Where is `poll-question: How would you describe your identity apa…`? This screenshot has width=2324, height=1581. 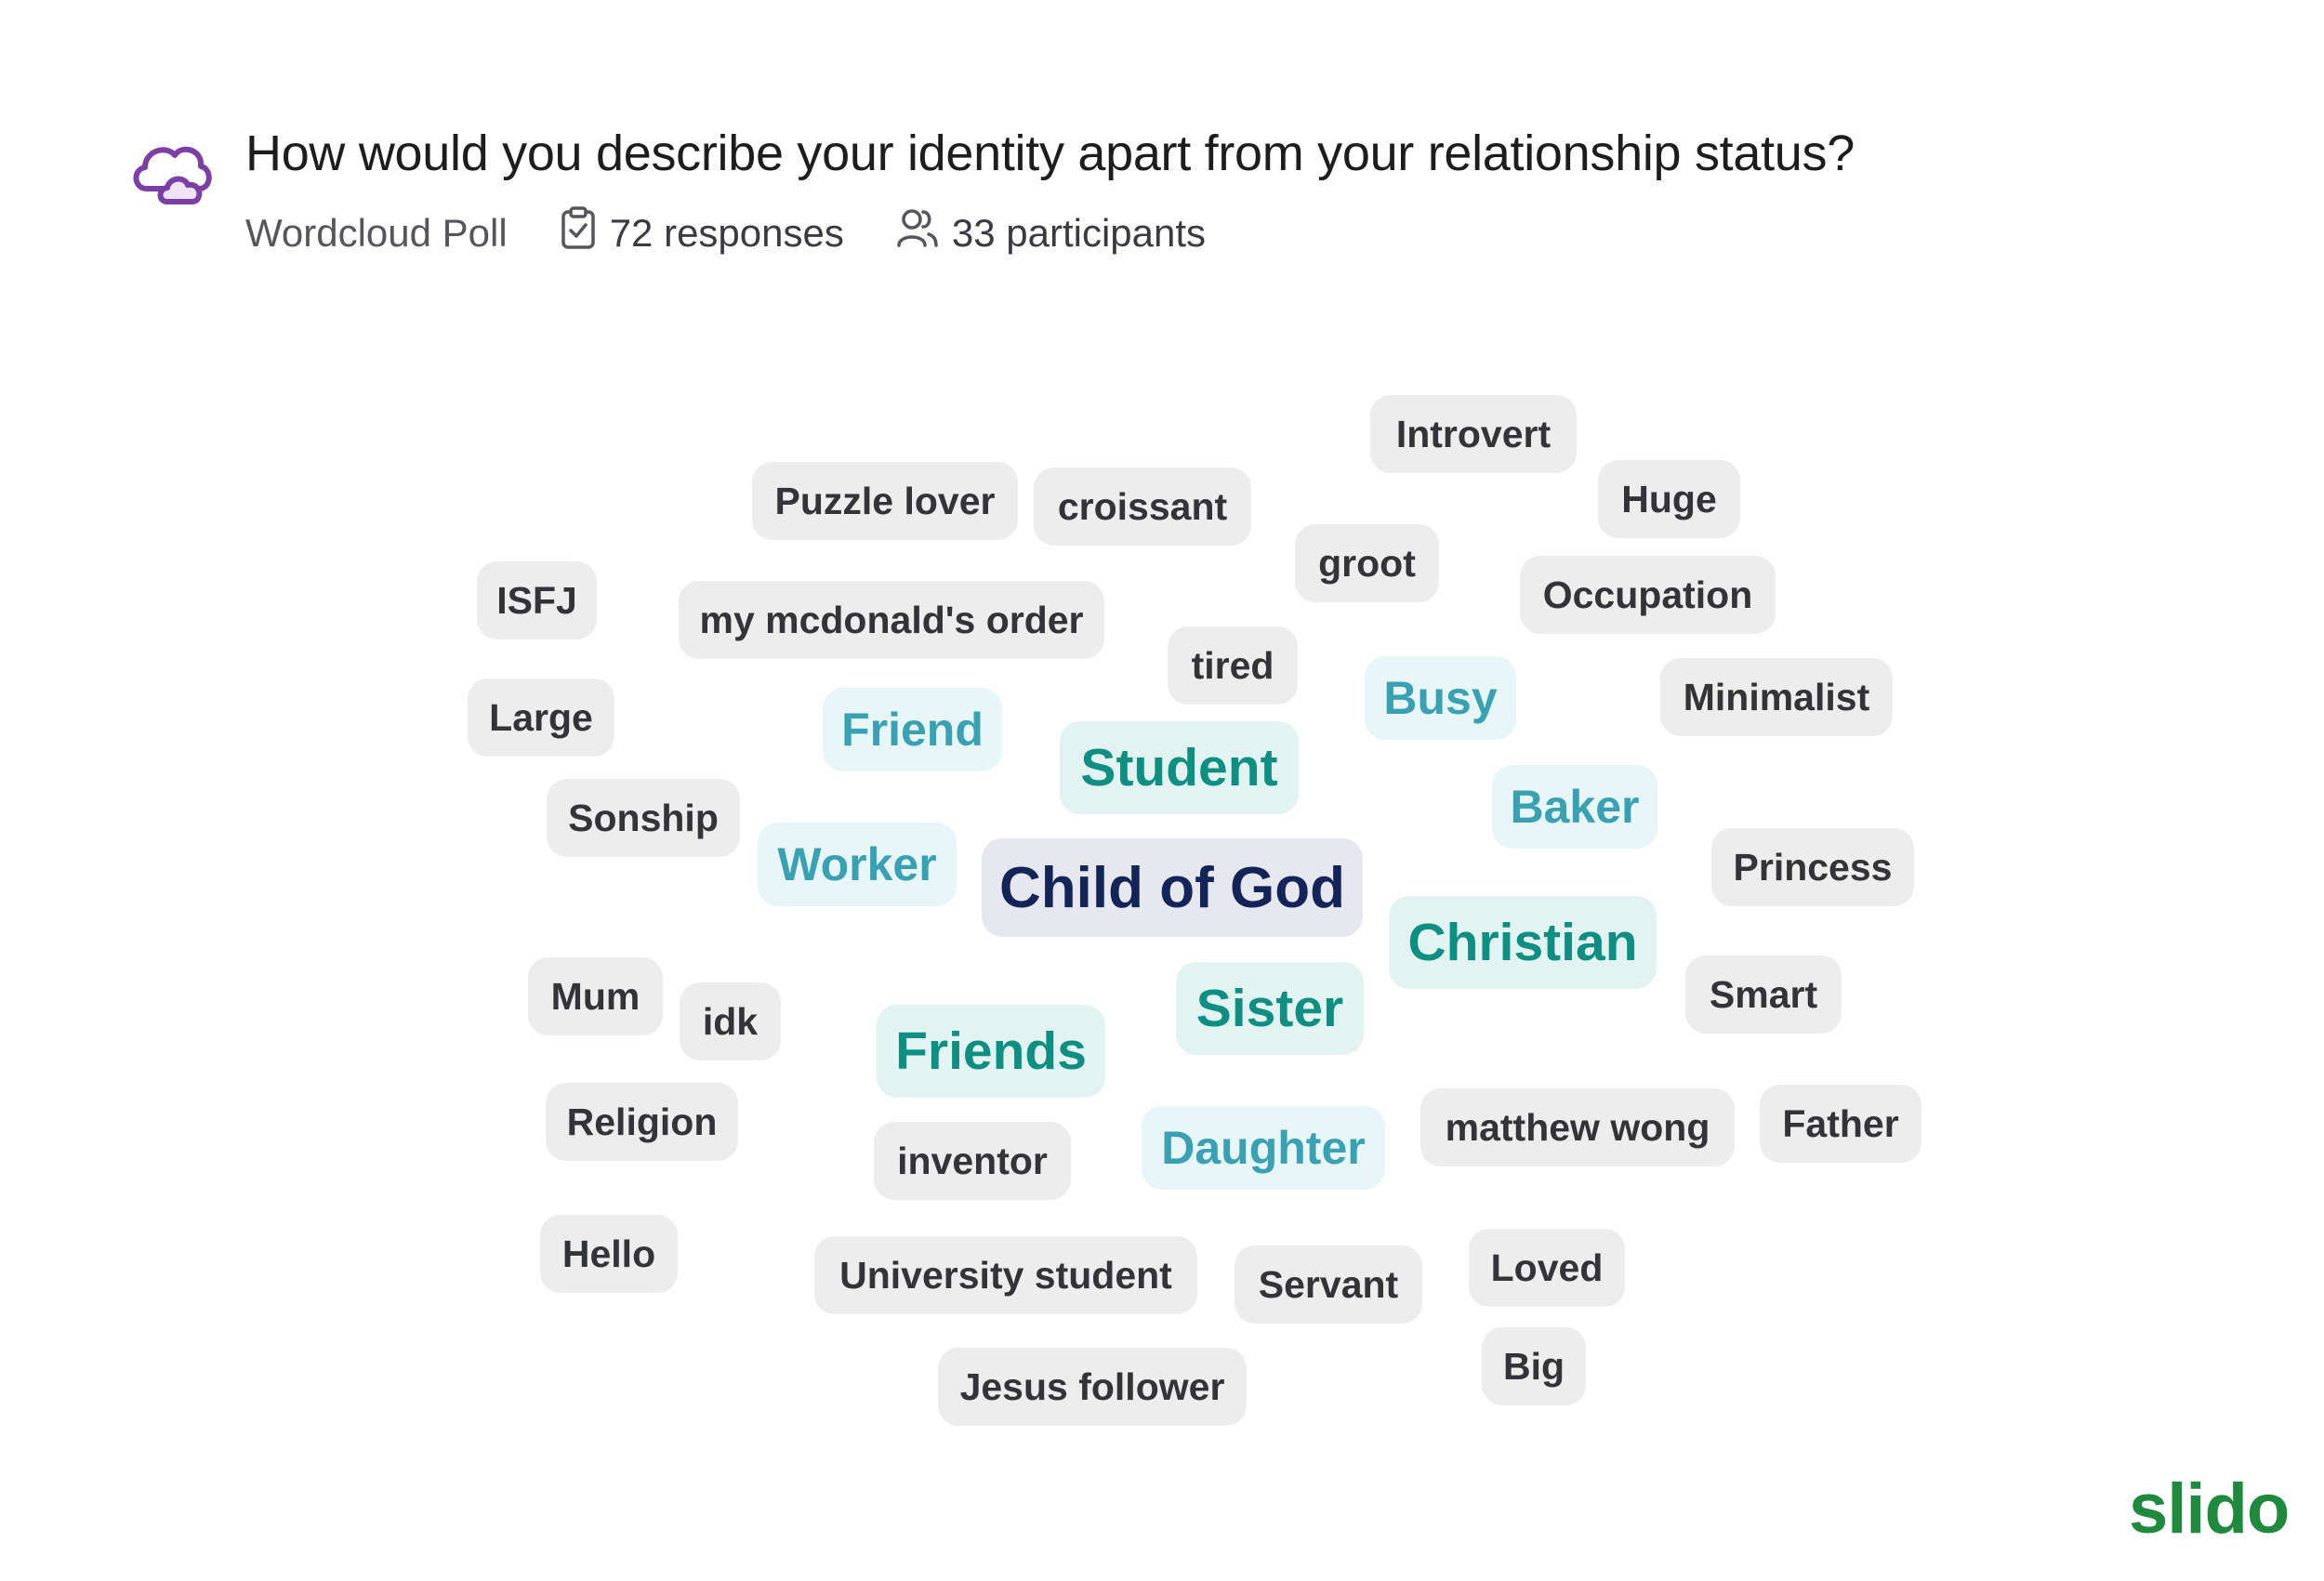
poll-question: How would you describe your identity apa… is located at coordinates (1050, 153).